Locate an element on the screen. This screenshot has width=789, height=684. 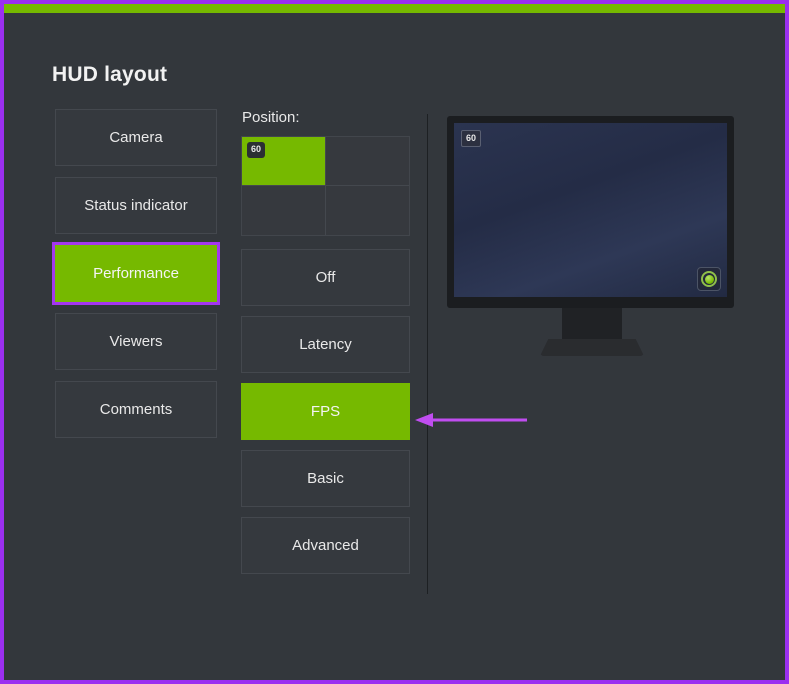
sidebar-item-label: Performance is located at coordinates (136, 273).